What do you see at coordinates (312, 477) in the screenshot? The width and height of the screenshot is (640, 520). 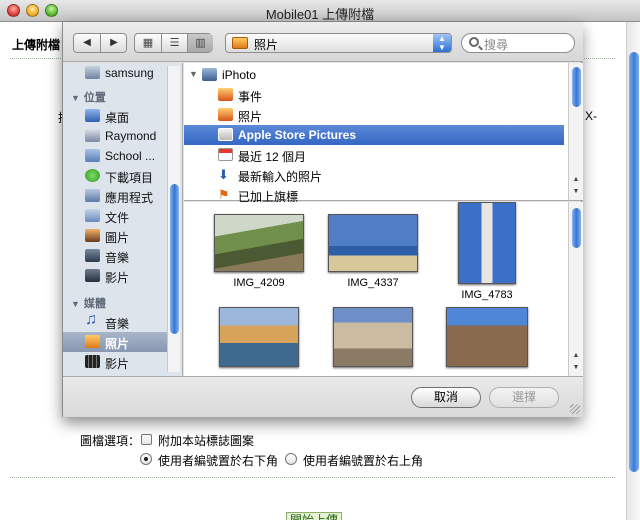 I see `divider` at bounding box center [312, 477].